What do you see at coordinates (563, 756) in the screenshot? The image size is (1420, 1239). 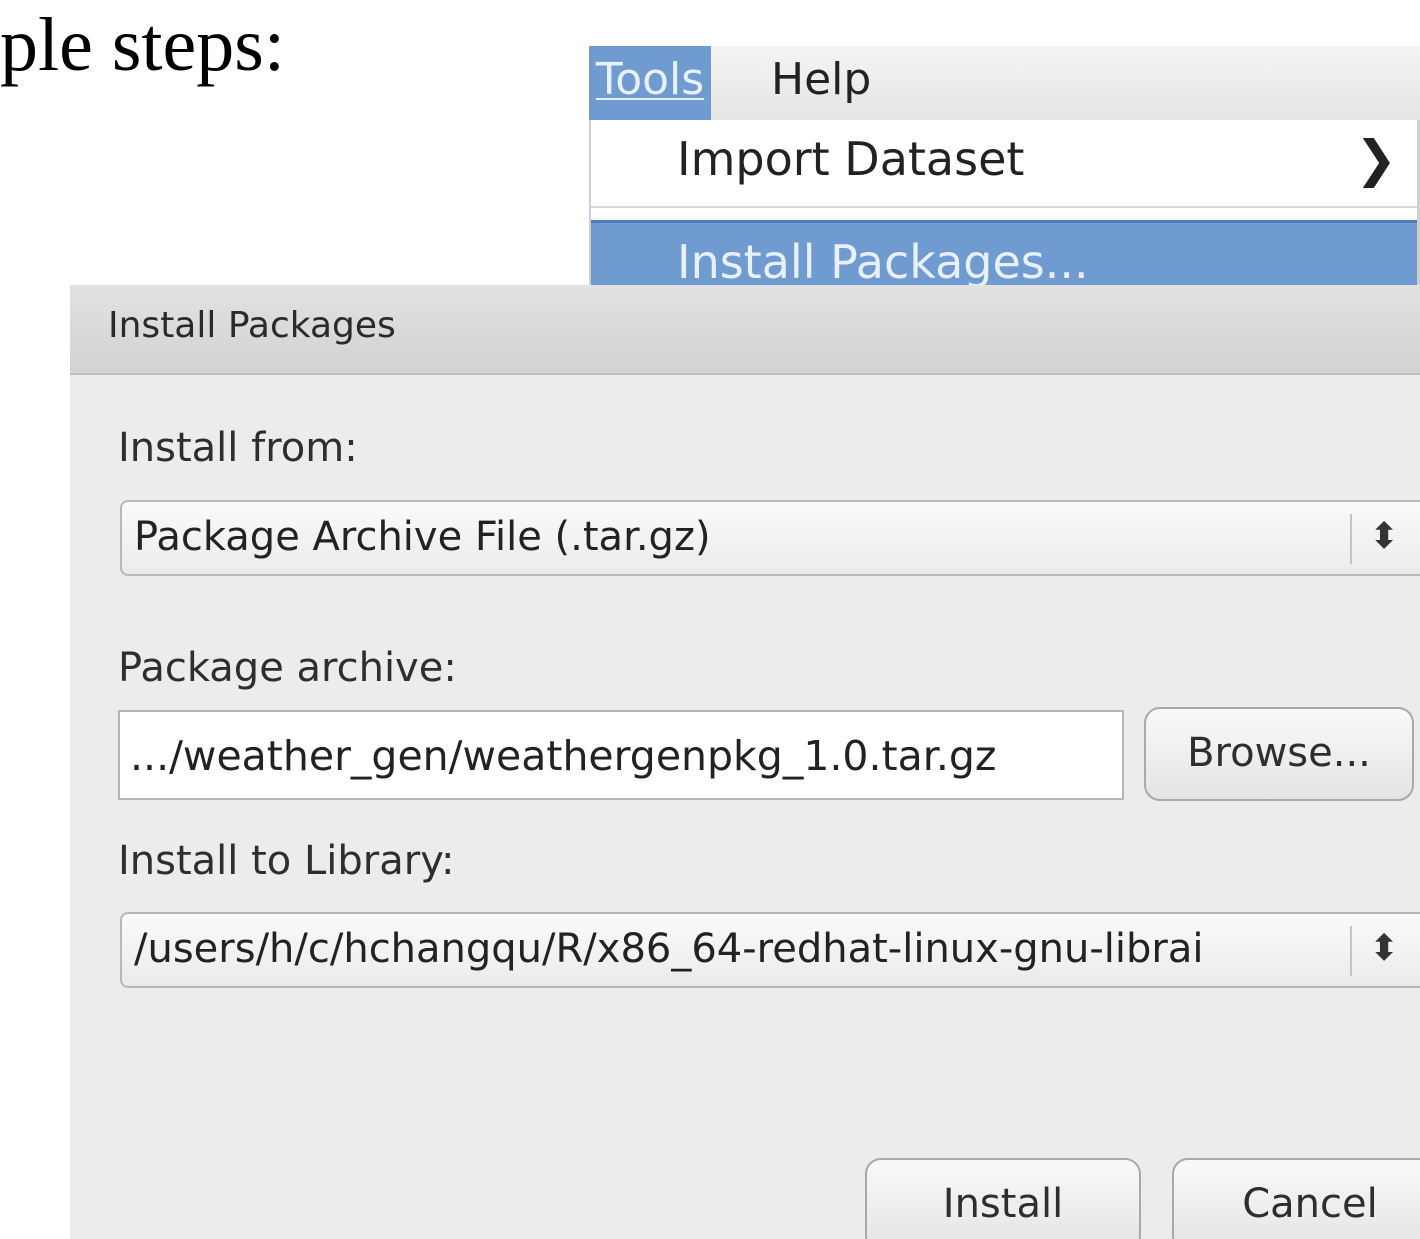 I see `package-archive-value: .../weather_gen/weathergenpkg_1.0.tar.gz` at bounding box center [563, 756].